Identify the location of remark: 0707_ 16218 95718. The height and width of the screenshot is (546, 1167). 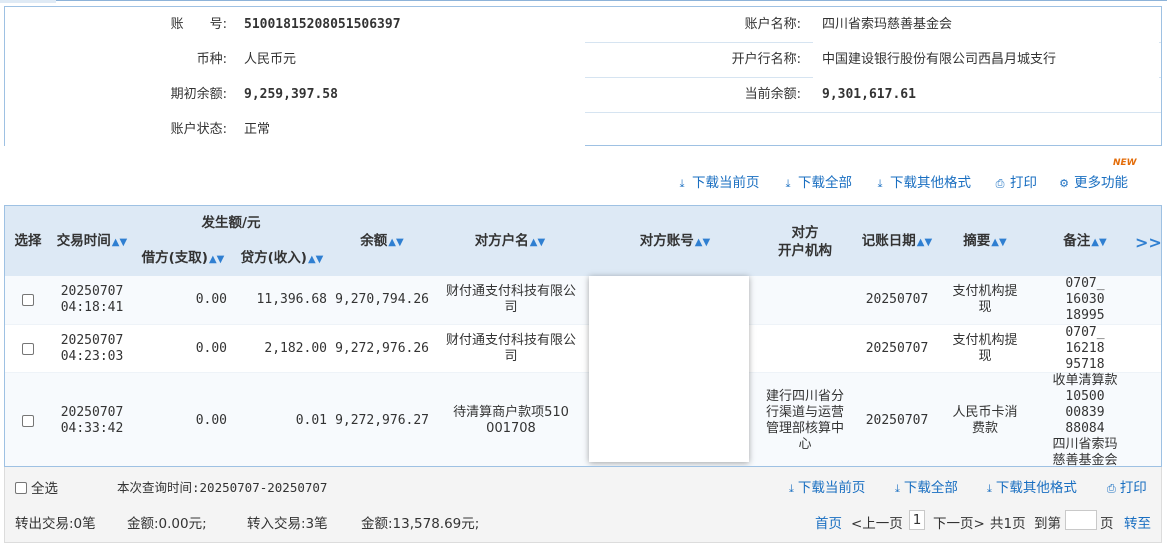
(1085, 349).